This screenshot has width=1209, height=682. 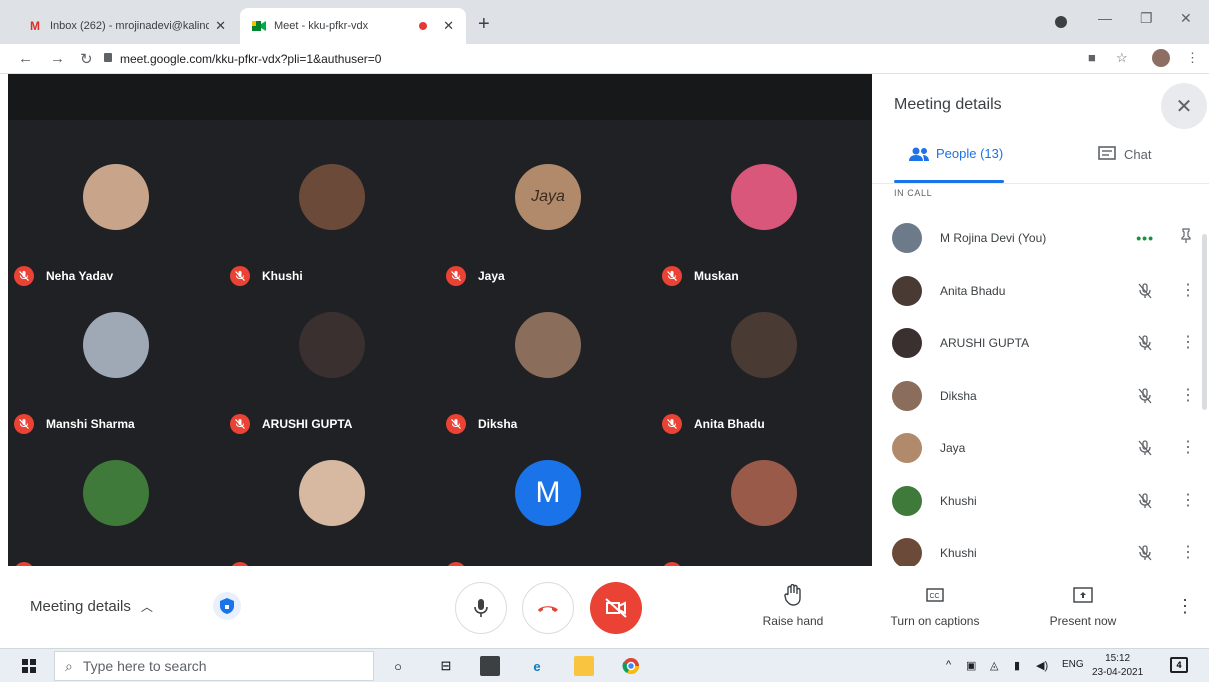 I want to click on tab-gmail: M Inbox (262) - mrojinadevi@kalinc ✕, so click(x=127, y=26).